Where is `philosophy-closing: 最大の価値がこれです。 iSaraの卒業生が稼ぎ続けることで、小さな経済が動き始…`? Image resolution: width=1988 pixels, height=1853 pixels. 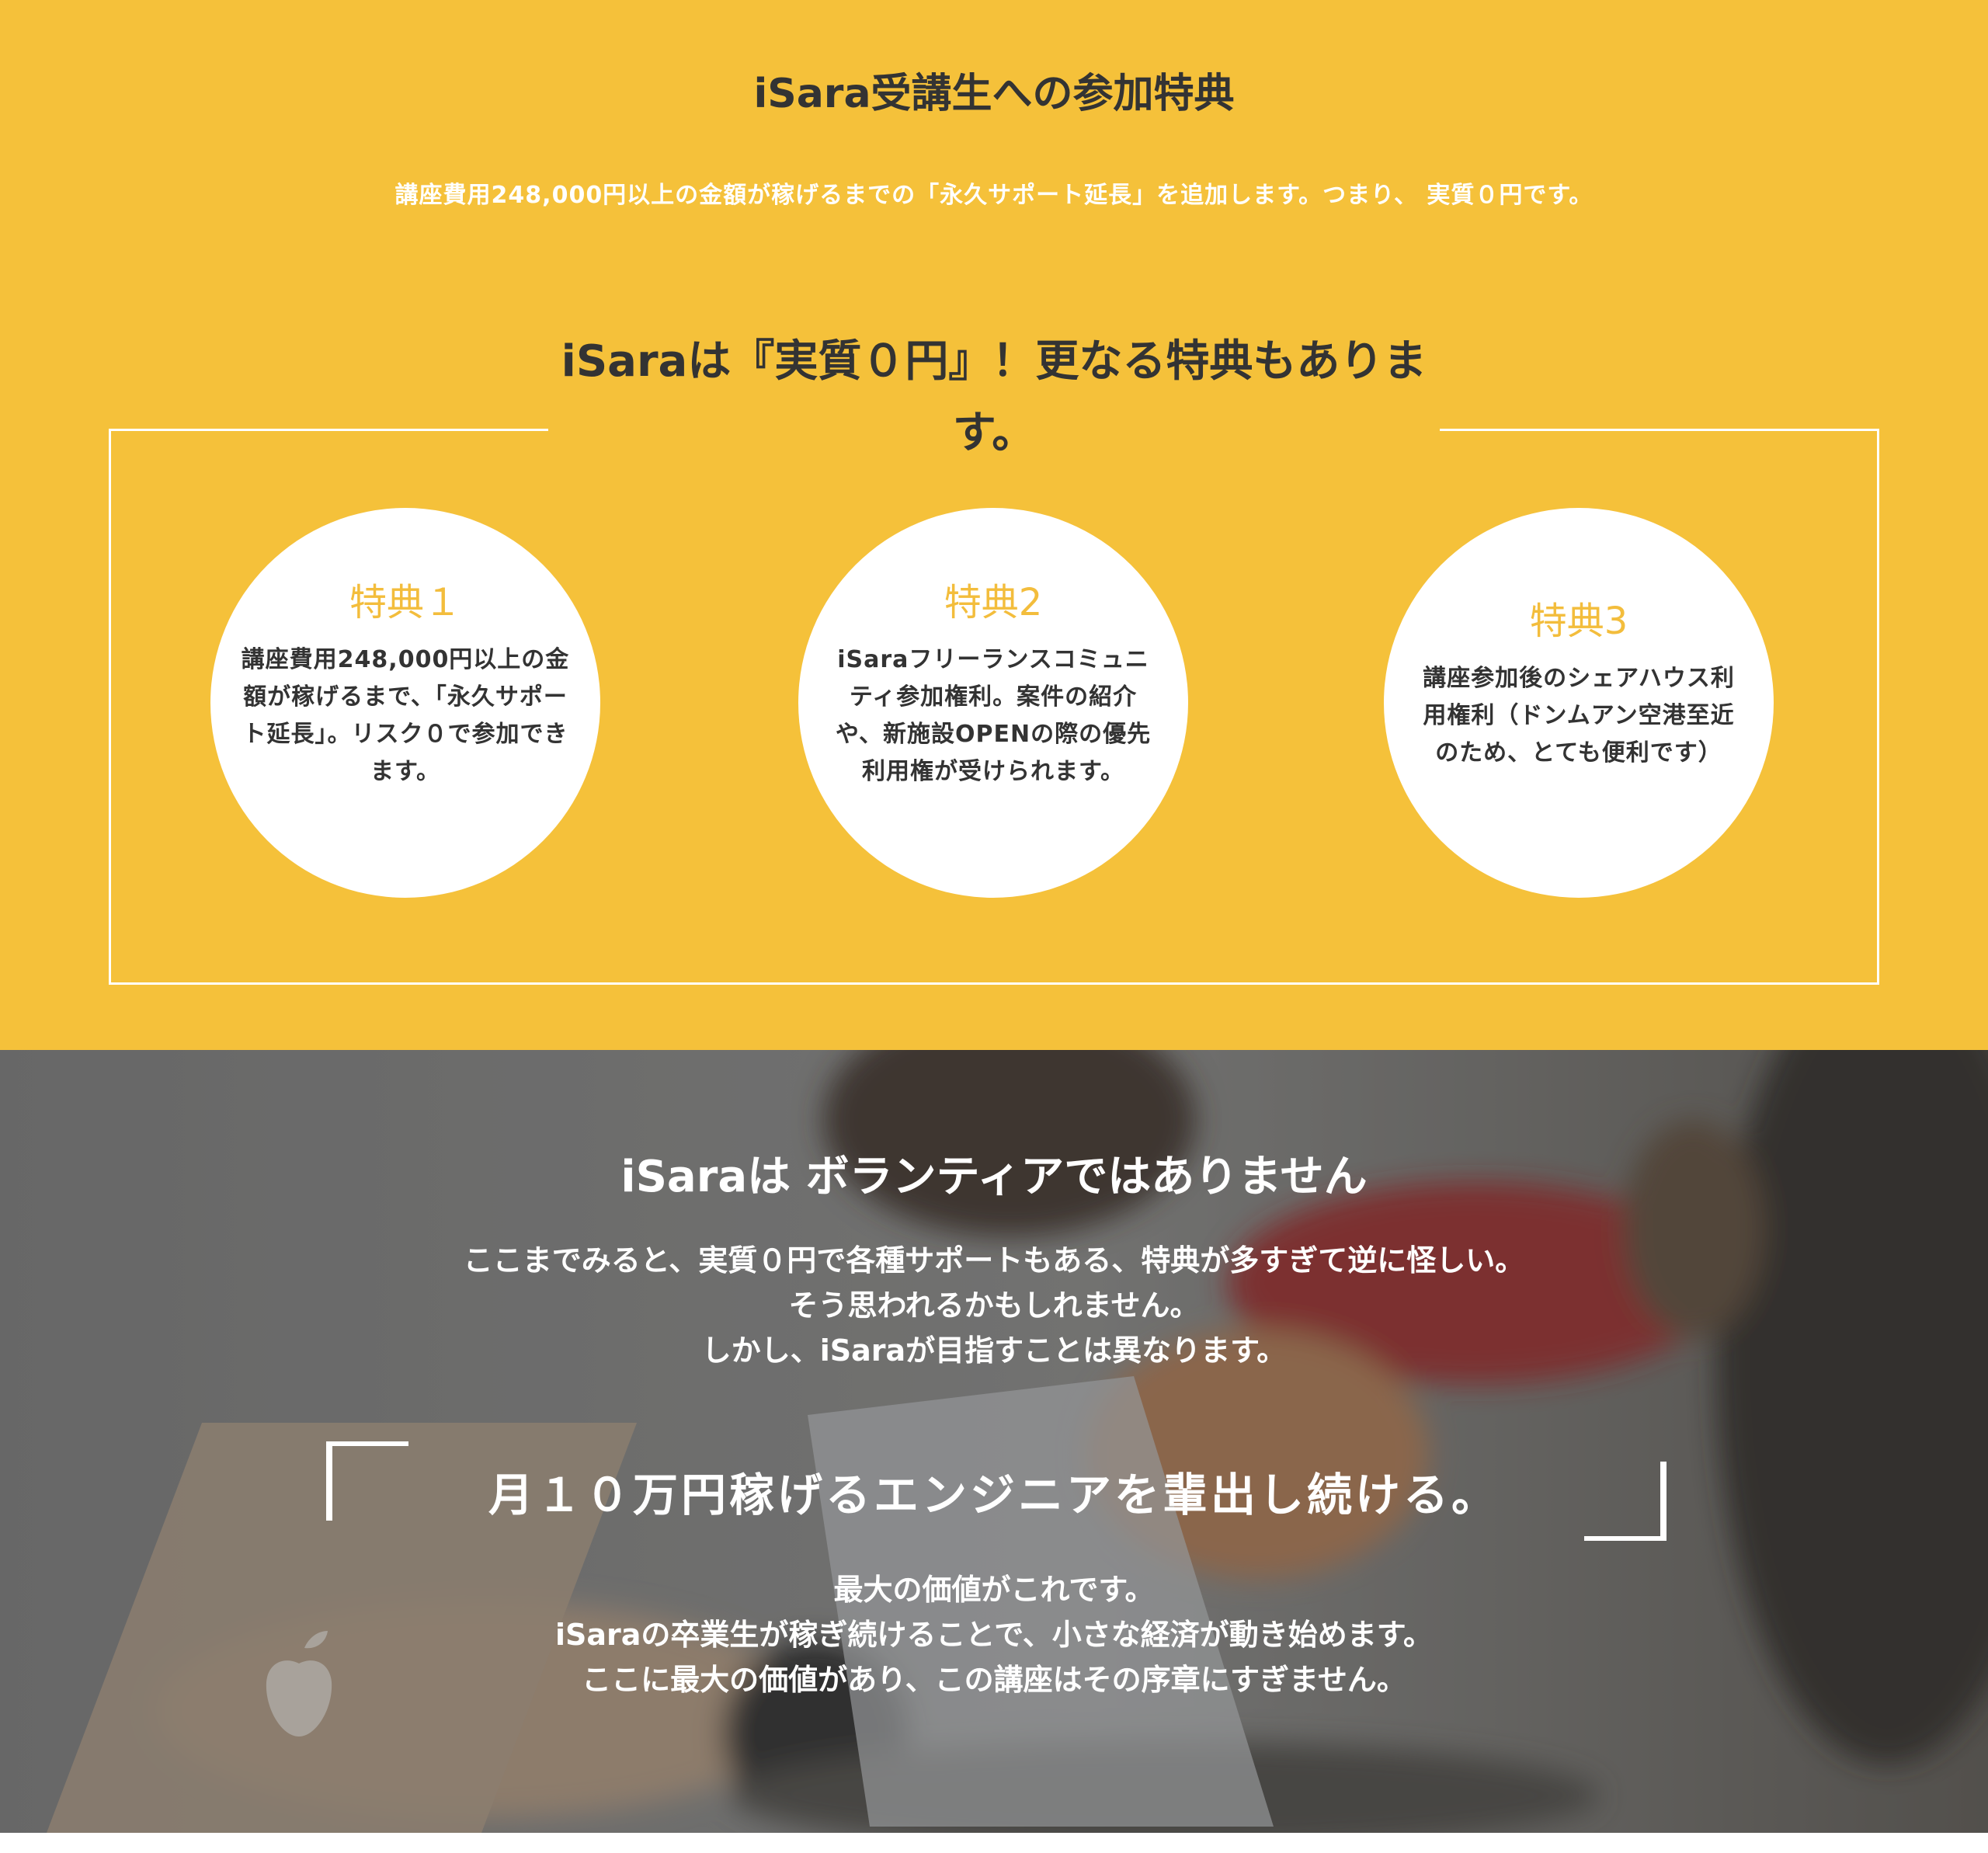 philosophy-closing: 最大の価値がこれです。 iSaraの卒業生が稼ぎ続けることで、小さな経済が動き始… is located at coordinates (994, 1634).